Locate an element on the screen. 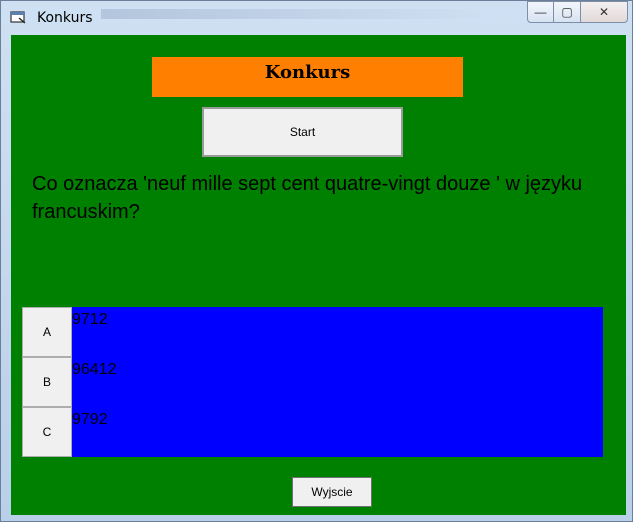  answer-c-text: 9792 is located at coordinates (90, 419).